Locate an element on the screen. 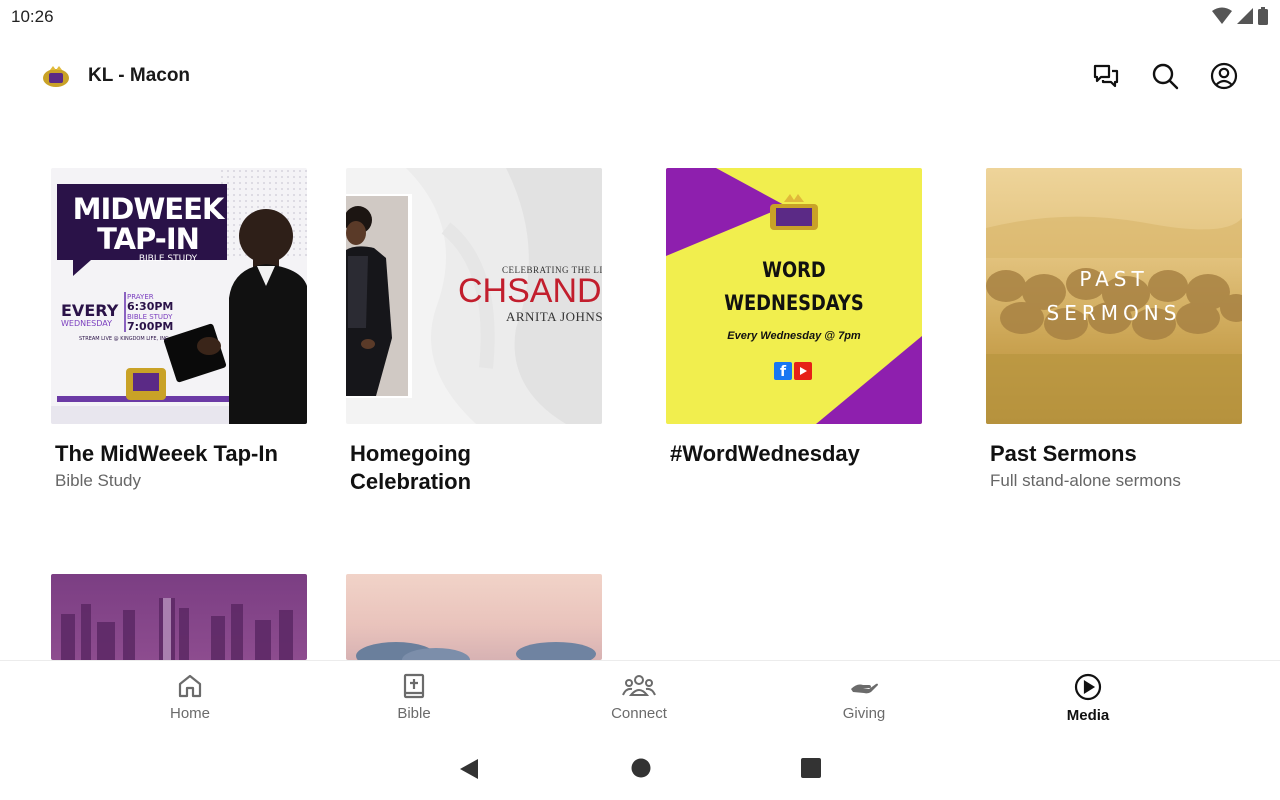  account-button is located at coordinates (1224, 76).